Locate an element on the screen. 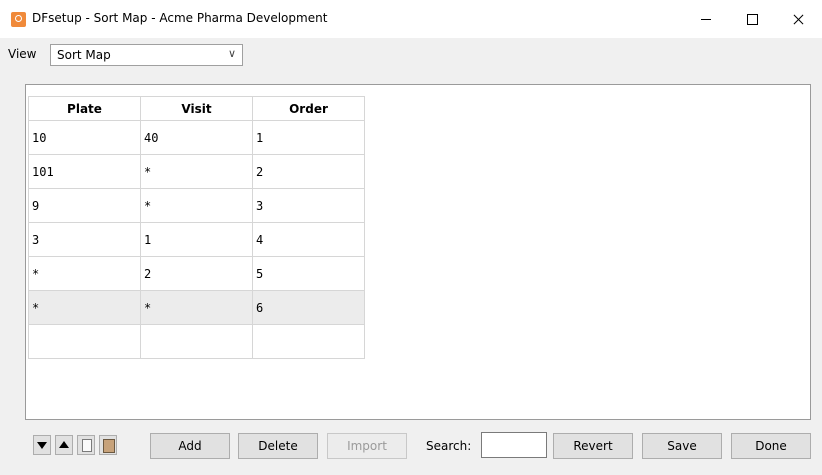 This screenshot has height=475, width=822. table-cell: 6 is located at coordinates (308, 307).